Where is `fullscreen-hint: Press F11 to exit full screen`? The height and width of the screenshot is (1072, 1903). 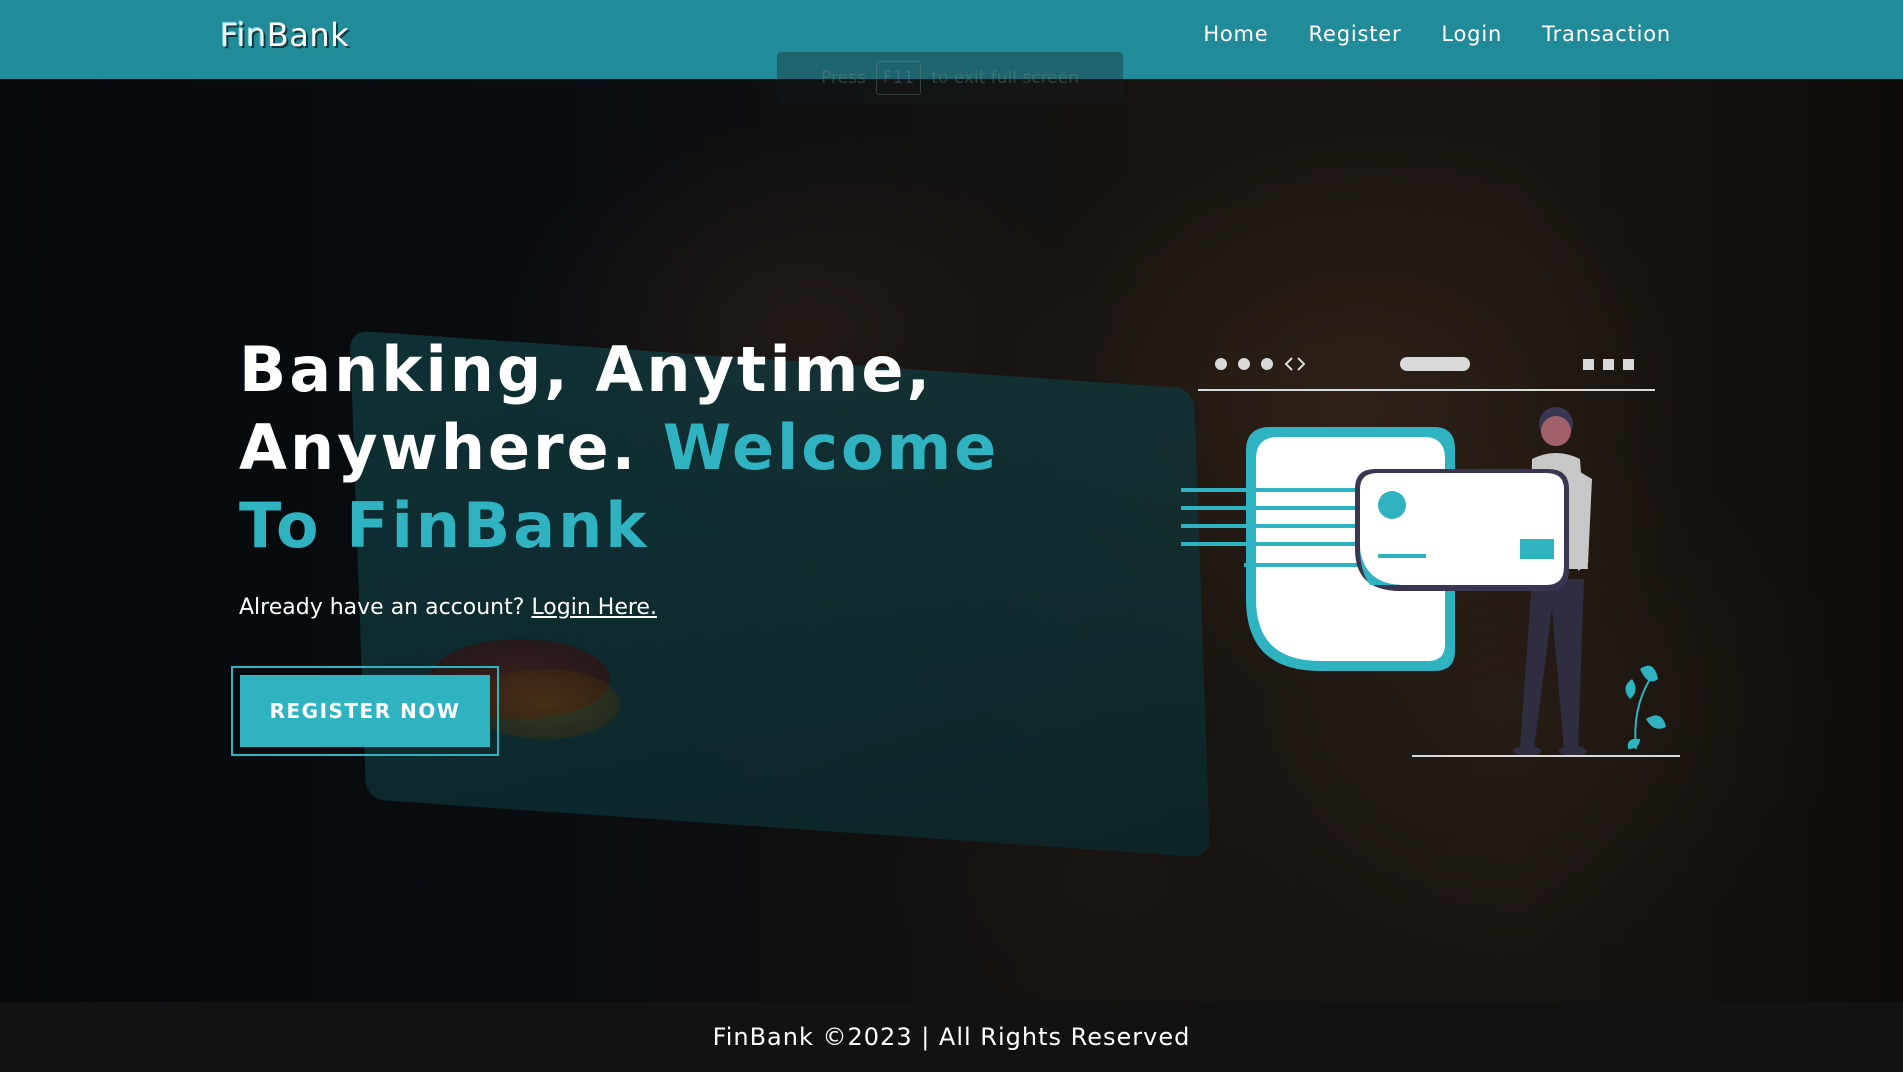 fullscreen-hint: Press F11 to exit full screen is located at coordinates (950, 78).